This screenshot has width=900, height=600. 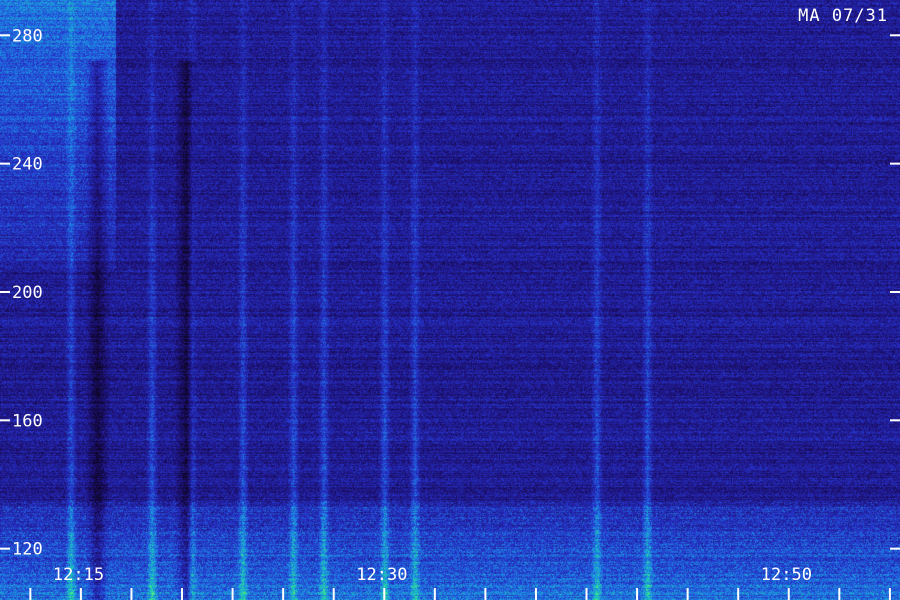 I want to click on y-tick-label: 160, so click(x=27, y=421).